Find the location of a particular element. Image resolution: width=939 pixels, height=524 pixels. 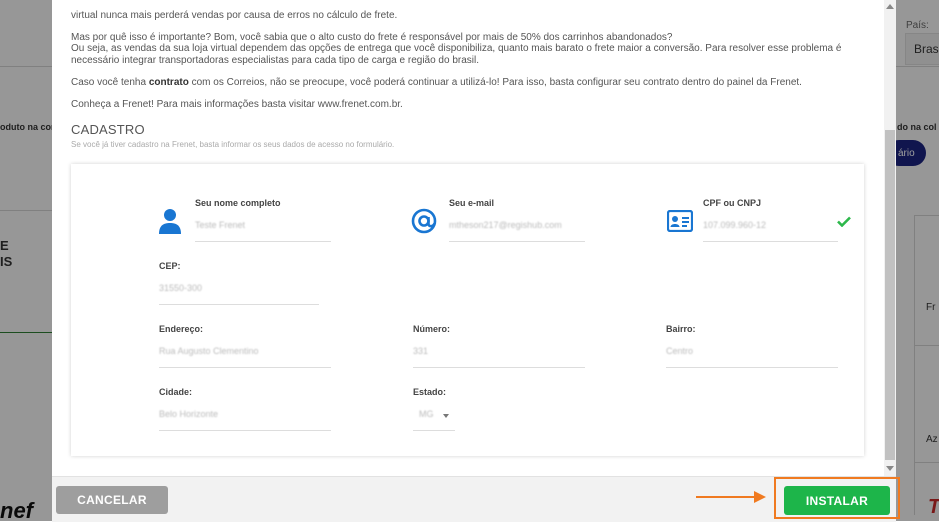

cidade-field-underline is located at coordinates (245, 430).